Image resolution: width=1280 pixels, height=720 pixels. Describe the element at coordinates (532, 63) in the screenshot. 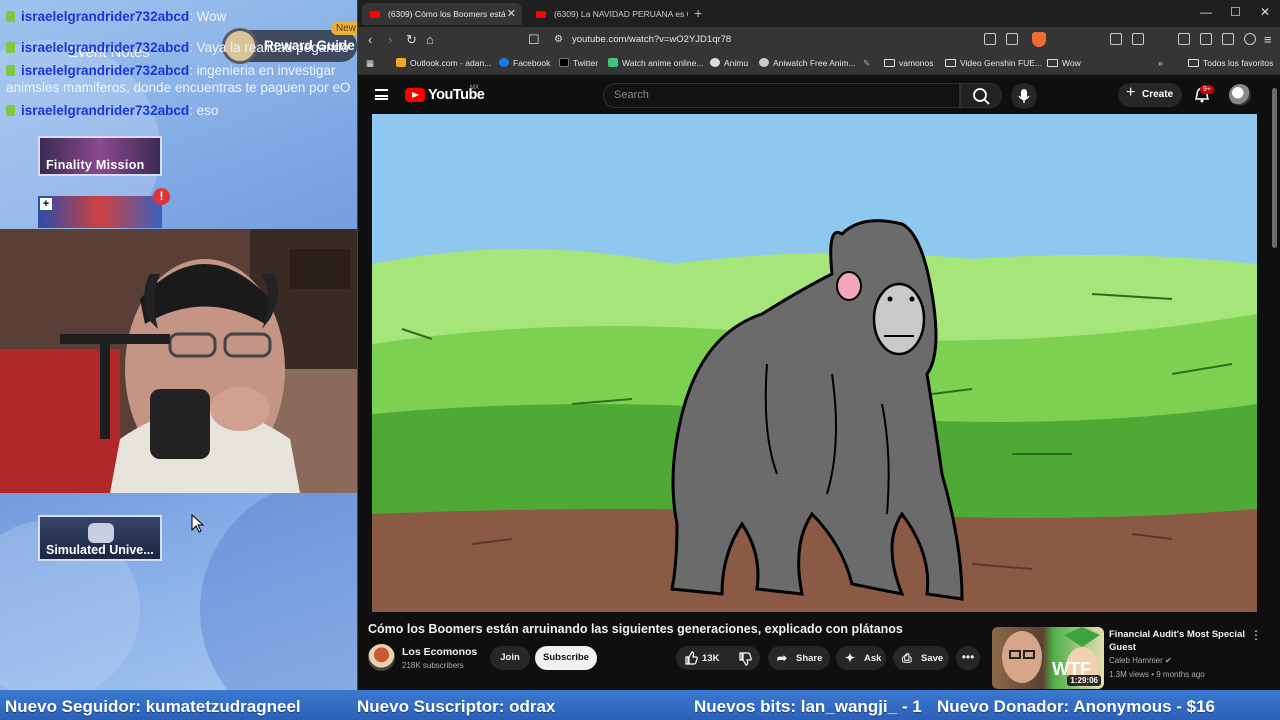

I see `bookmark-label: Facebook` at that location.